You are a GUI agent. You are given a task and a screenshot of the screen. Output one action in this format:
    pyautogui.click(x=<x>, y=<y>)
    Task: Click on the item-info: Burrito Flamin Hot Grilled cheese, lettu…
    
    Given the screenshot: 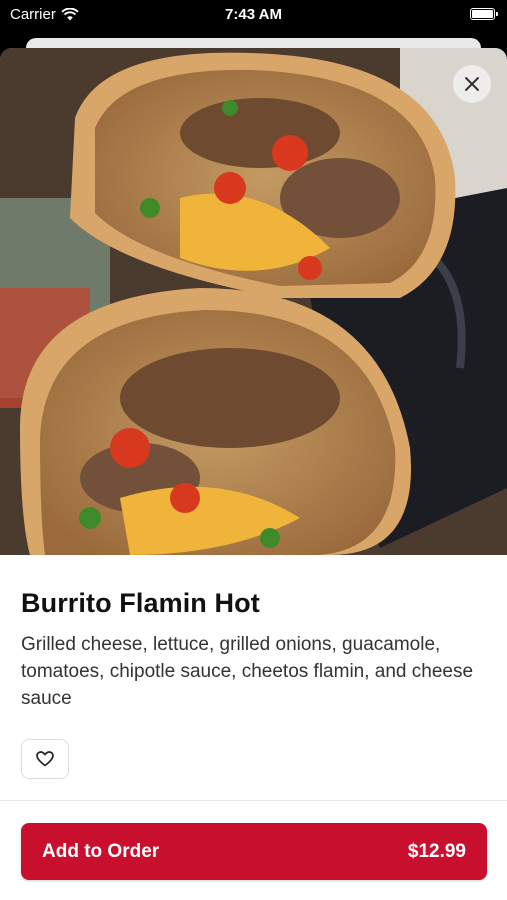 What is the action you would take?
    pyautogui.click(x=253, y=650)
    